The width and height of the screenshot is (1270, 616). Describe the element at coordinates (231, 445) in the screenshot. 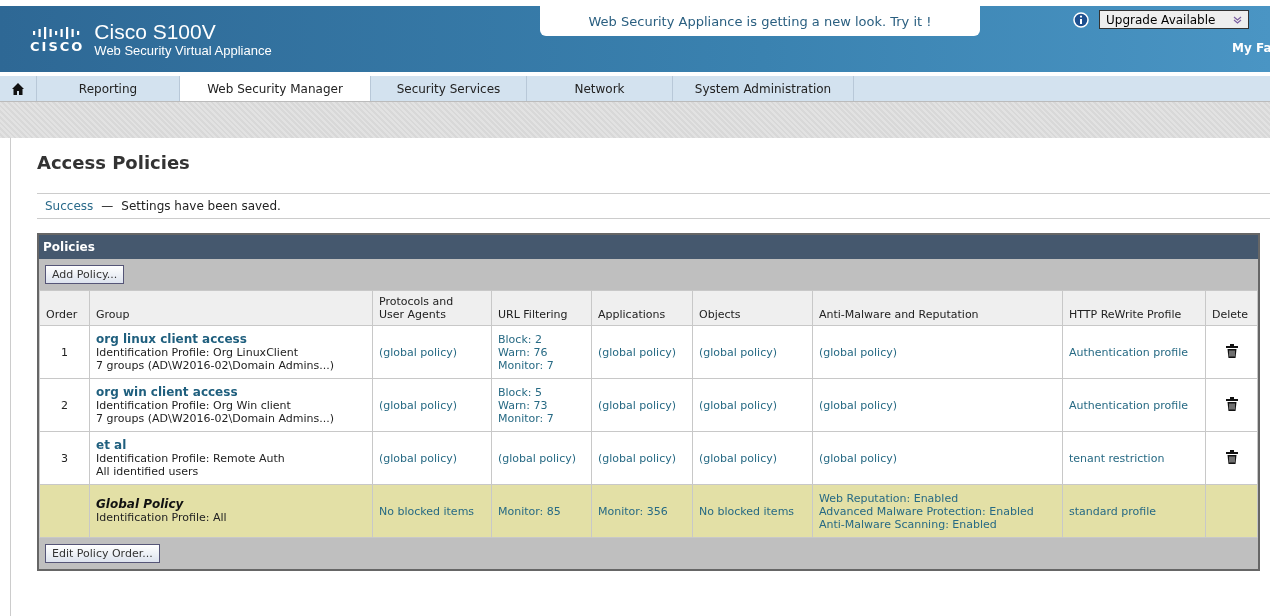

I see `policy-name: et al` at that location.